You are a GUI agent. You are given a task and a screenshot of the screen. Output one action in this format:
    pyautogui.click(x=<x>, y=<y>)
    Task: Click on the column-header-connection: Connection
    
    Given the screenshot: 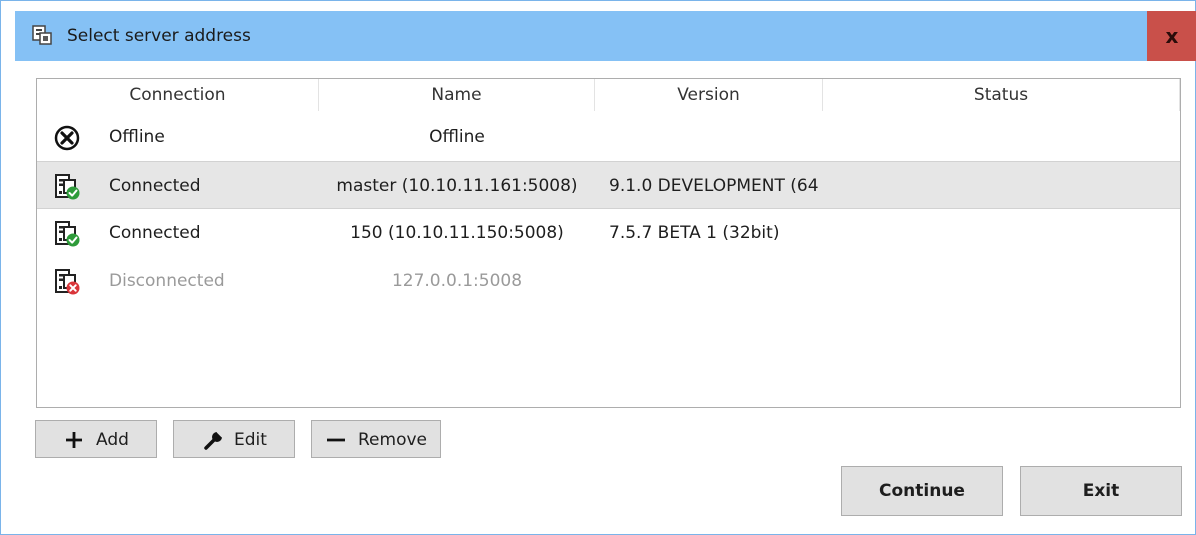 What is the action you would take?
    pyautogui.click(x=178, y=95)
    